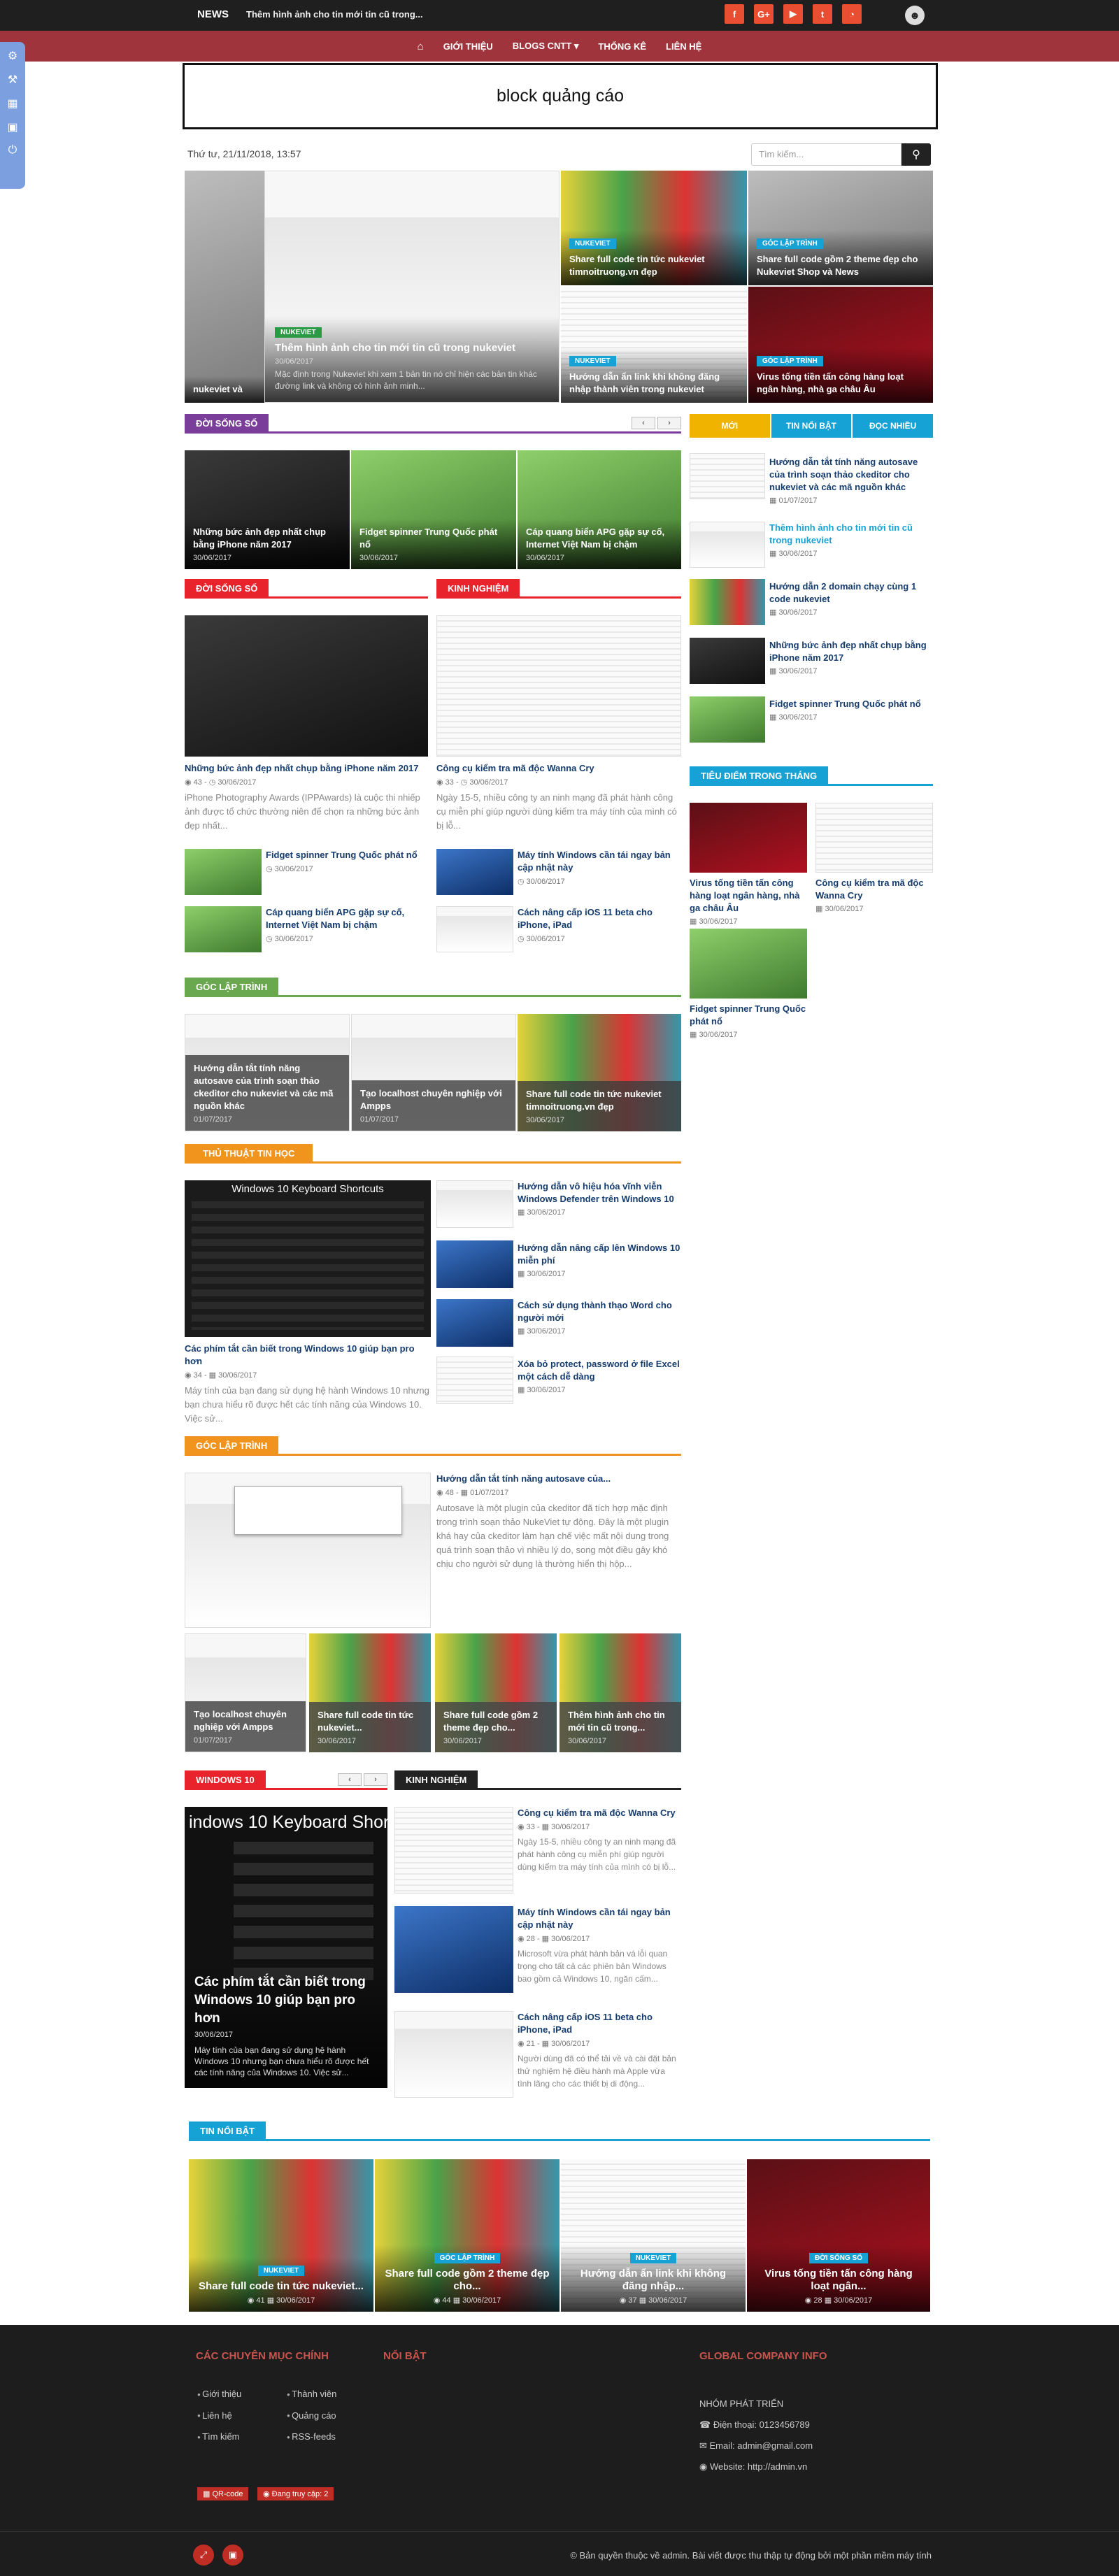 The width and height of the screenshot is (1119, 2576). Describe the element at coordinates (653, 2258) in the screenshot. I see `featured-category: NUKEVIET` at that location.